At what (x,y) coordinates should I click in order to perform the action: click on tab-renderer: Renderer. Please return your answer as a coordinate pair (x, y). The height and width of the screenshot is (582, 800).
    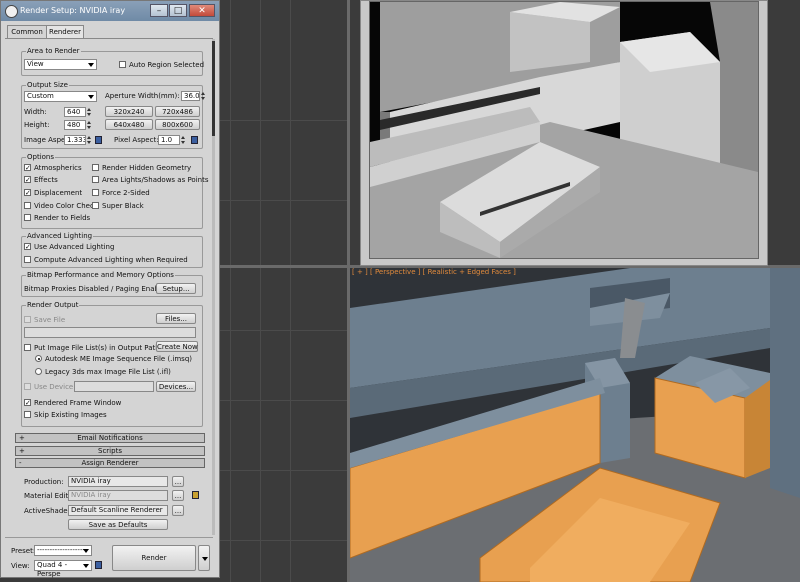
    Looking at the image, I should click on (65, 32).